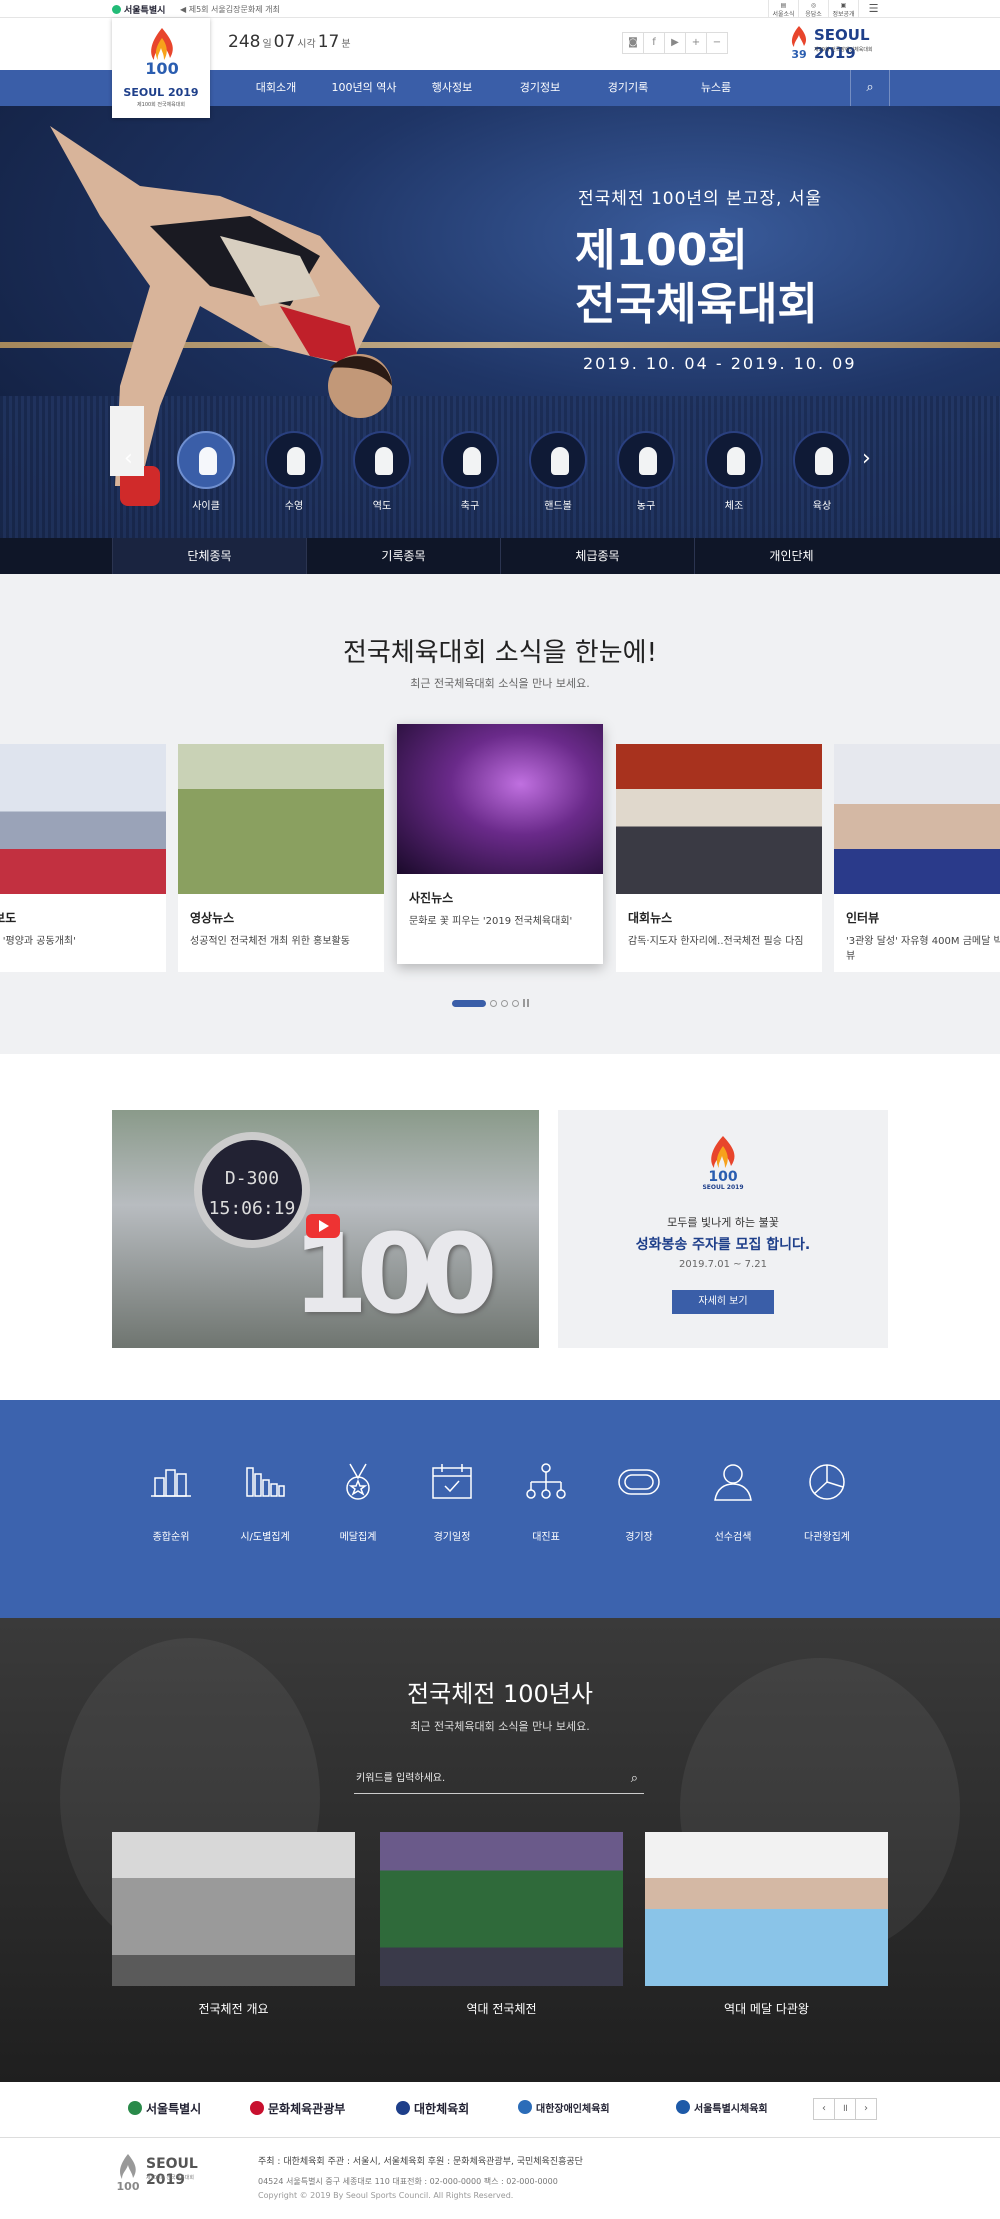 The width and height of the screenshot is (1000, 2219). I want to click on main-logo: 100 SEOUL 2019 제100회 전국체육대회, so click(161, 68).